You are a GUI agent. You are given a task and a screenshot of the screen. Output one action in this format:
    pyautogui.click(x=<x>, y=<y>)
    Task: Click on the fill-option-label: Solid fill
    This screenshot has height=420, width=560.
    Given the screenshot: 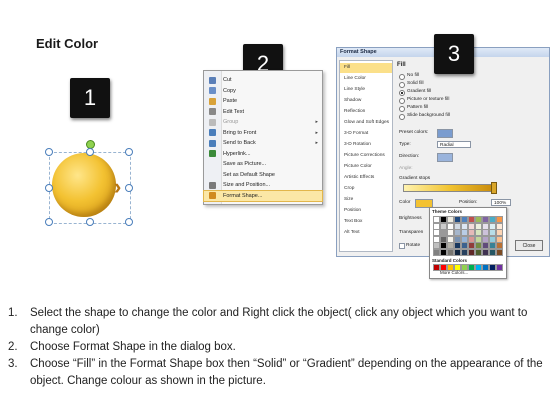 What is the action you would take?
    pyautogui.click(x=415, y=83)
    